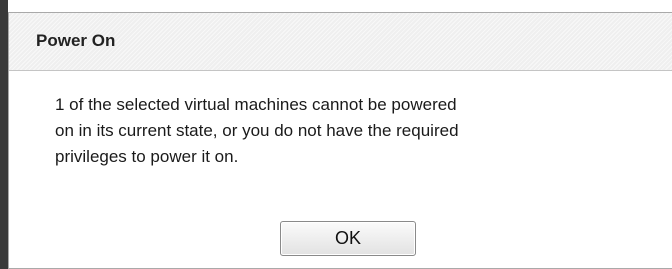 This screenshot has height=269, width=672. I want to click on dialog-title: Power On, so click(76, 40).